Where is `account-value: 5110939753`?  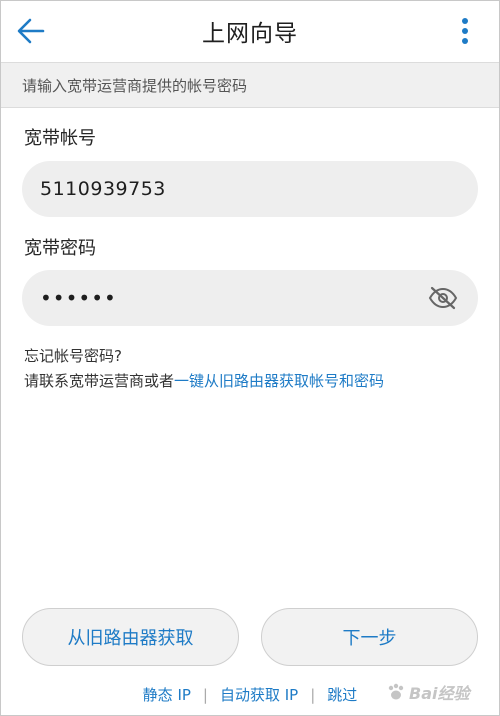 account-value: 5110939753 is located at coordinates (103, 189).